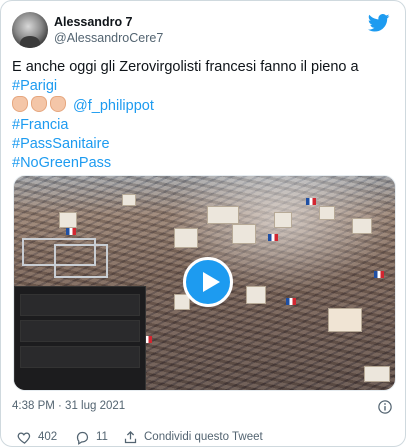 Image resolution: width=406 pixels, height=447 pixels. Describe the element at coordinates (130, 436) in the screenshot. I see `share-upload-icon` at that location.